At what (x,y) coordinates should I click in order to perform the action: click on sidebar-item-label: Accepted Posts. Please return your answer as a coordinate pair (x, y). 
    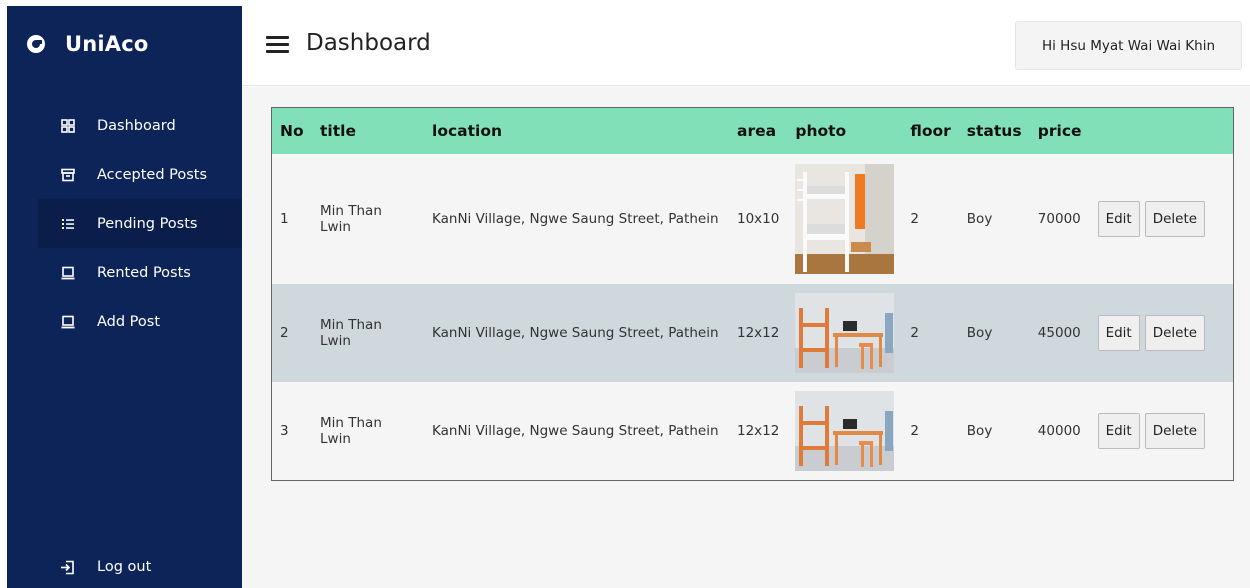
    Looking at the image, I should click on (152, 174).